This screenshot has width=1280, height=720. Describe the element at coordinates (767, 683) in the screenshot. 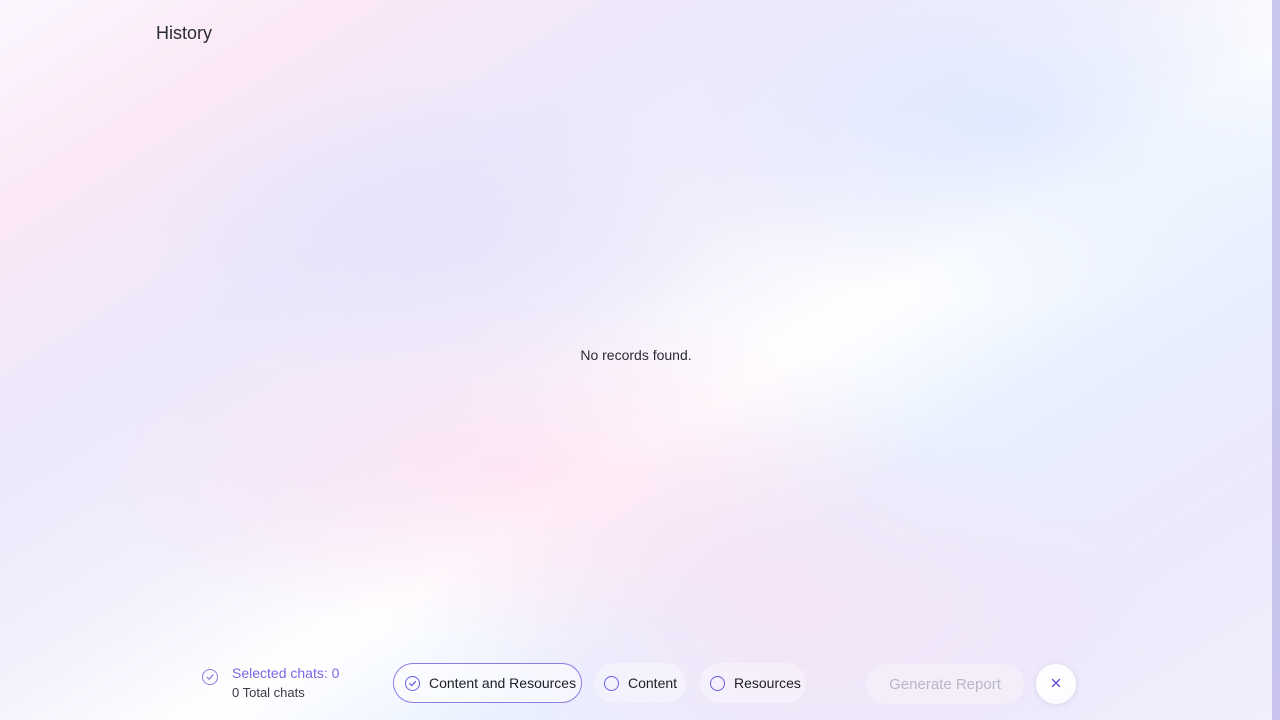

I see `option-label: Resources` at that location.